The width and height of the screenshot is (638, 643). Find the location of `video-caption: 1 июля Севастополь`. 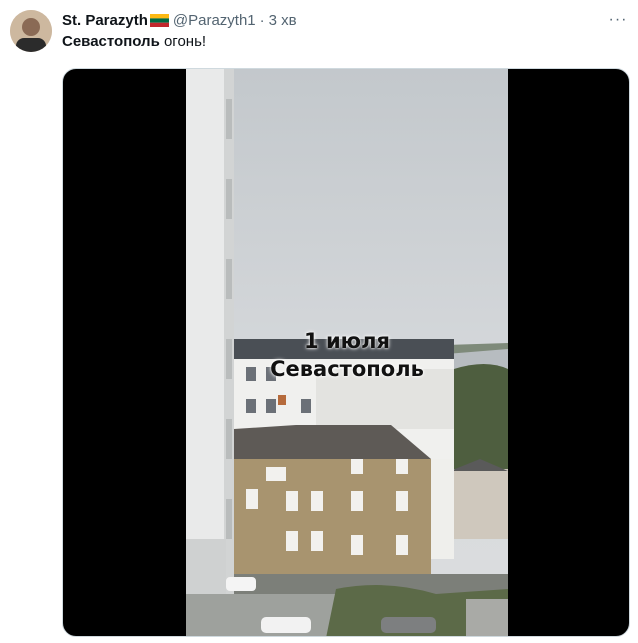

video-caption: 1 июля Севастополь is located at coordinates (347, 355).